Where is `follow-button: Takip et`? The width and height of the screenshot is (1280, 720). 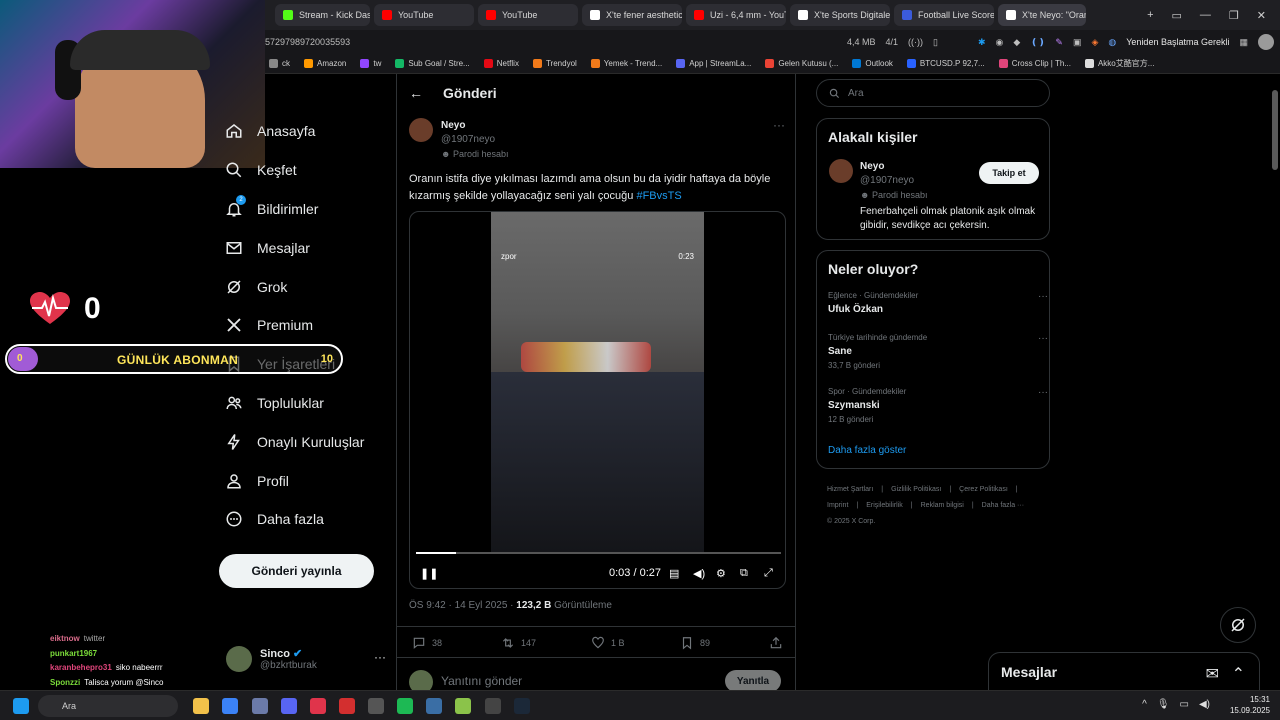 follow-button: Takip et is located at coordinates (1009, 173).